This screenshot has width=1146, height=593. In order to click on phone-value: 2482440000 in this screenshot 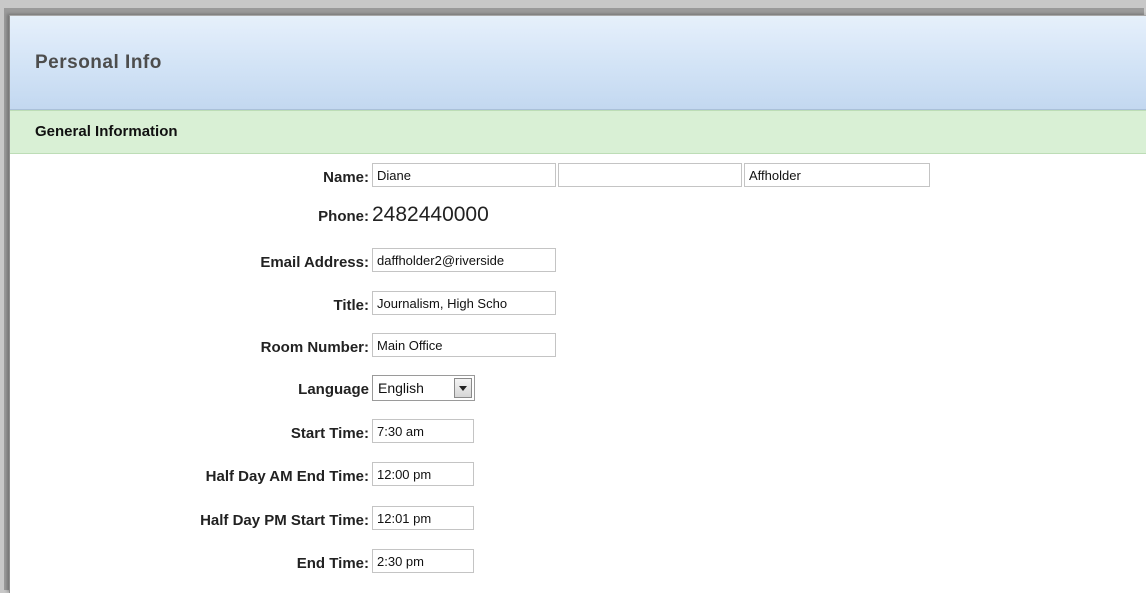, I will do `click(430, 214)`.